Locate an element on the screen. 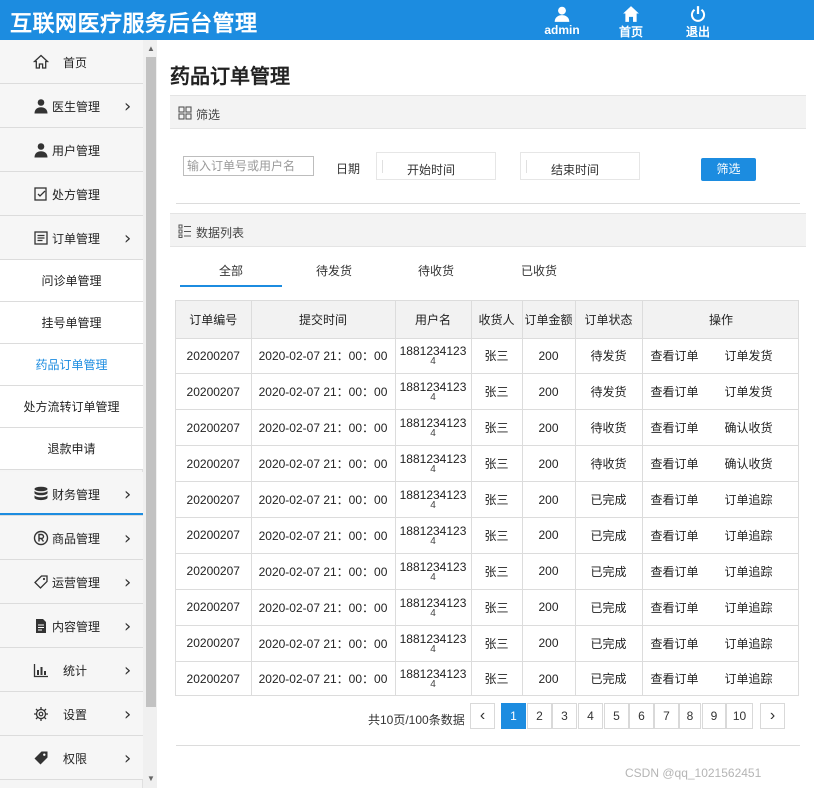 The image size is (814, 788). sidebar-scroll-thumb is located at coordinates (151, 382).